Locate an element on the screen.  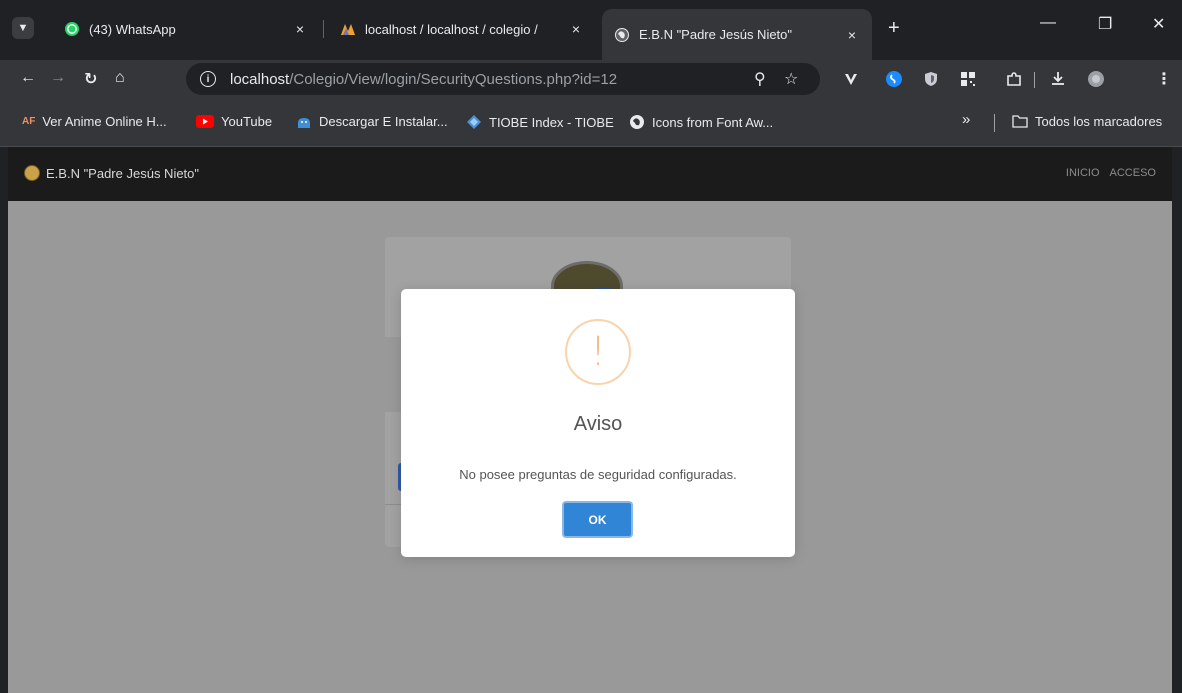
home-icon: ⌂ is located at coordinates (120, 78).